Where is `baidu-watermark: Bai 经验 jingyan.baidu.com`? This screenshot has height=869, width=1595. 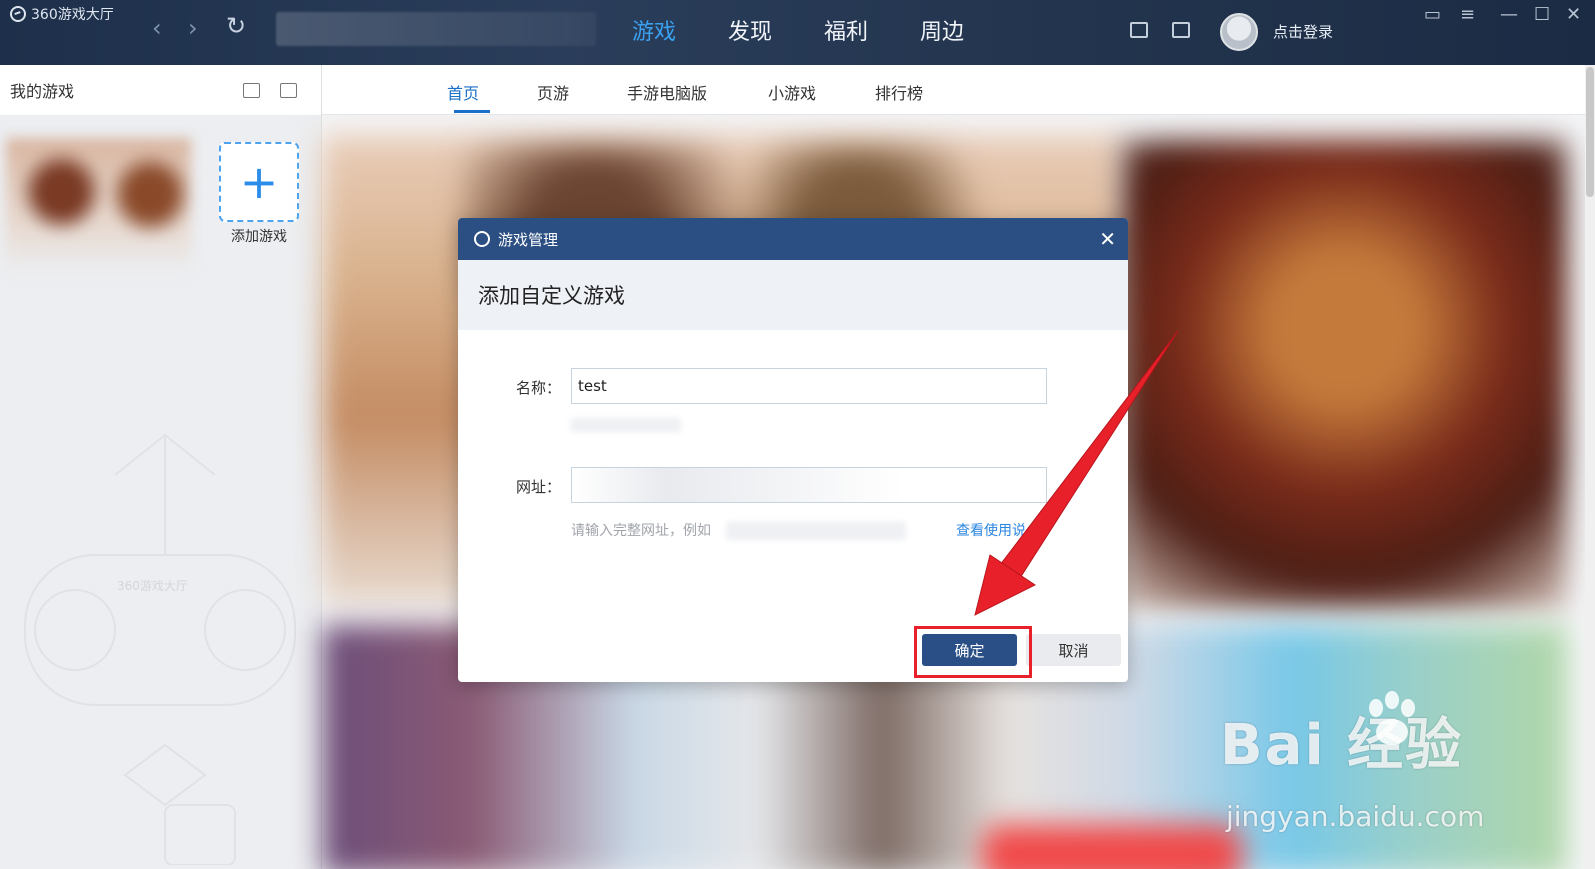 baidu-watermark: Bai 经验 jingyan.baidu.com is located at coordinates (1352, 762).